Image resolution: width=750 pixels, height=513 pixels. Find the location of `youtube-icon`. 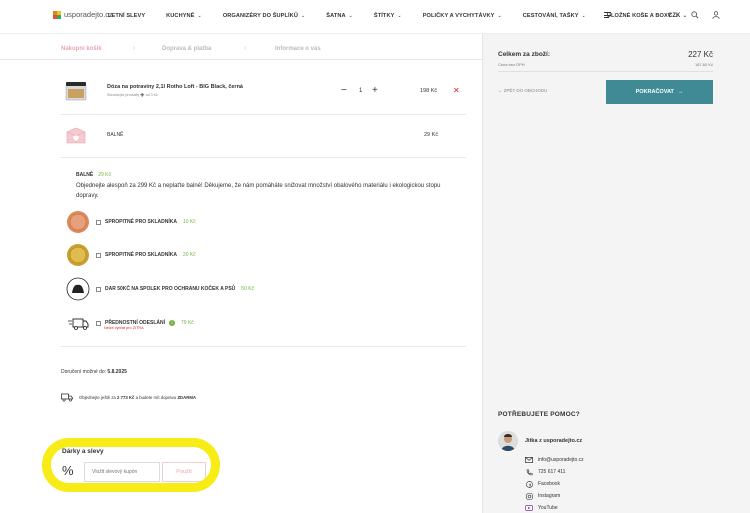

youtube-icon is located at coordinates (529, 508).